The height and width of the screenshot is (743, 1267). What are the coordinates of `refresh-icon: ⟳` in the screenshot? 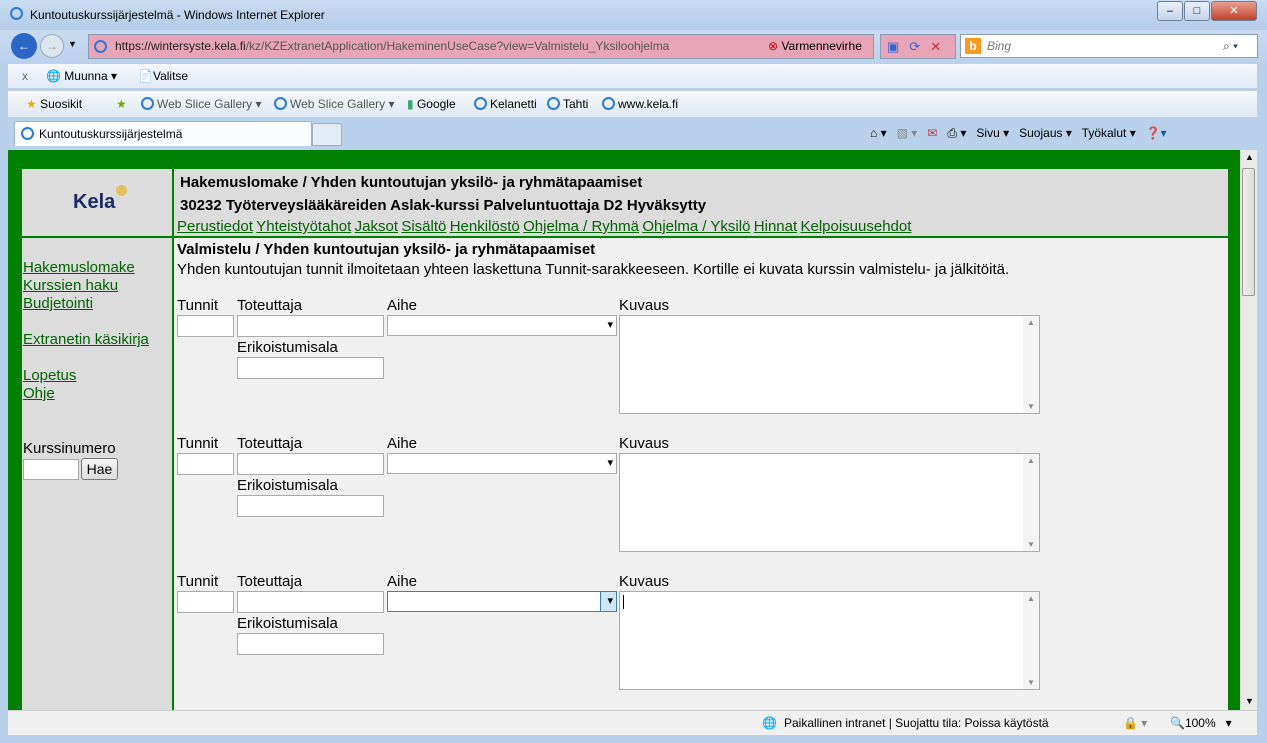 It's located at (919, 46).